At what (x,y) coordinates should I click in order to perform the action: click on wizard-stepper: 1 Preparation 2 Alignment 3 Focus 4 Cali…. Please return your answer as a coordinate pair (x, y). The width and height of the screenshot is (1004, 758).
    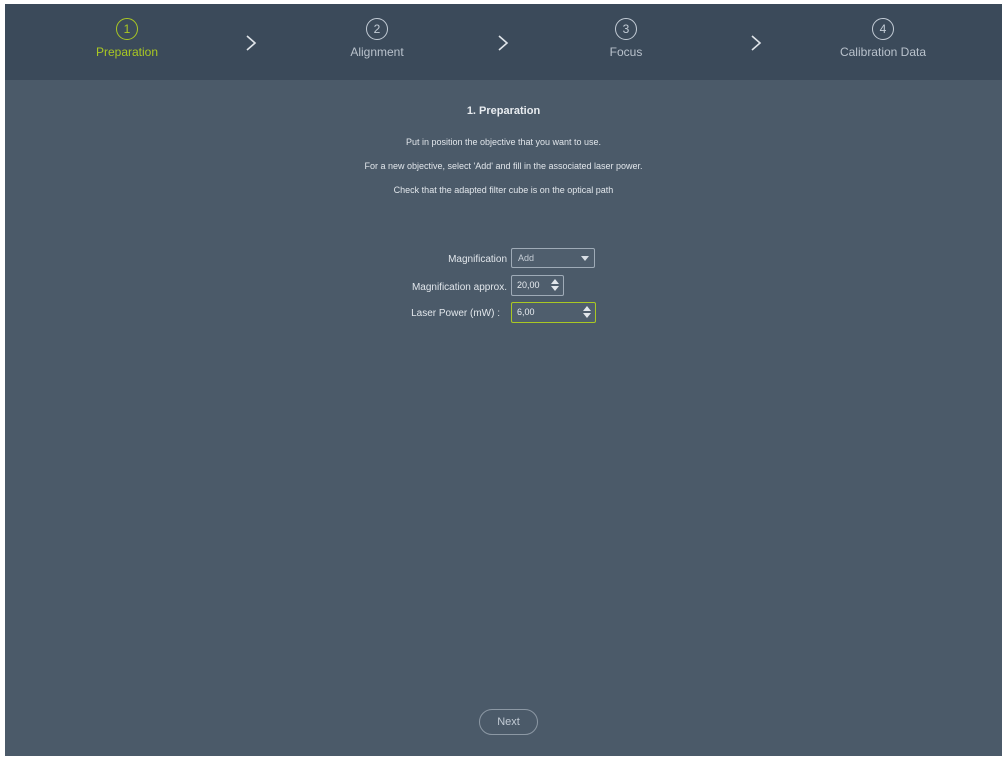
    Looking at the image, I should click on (503, 42).